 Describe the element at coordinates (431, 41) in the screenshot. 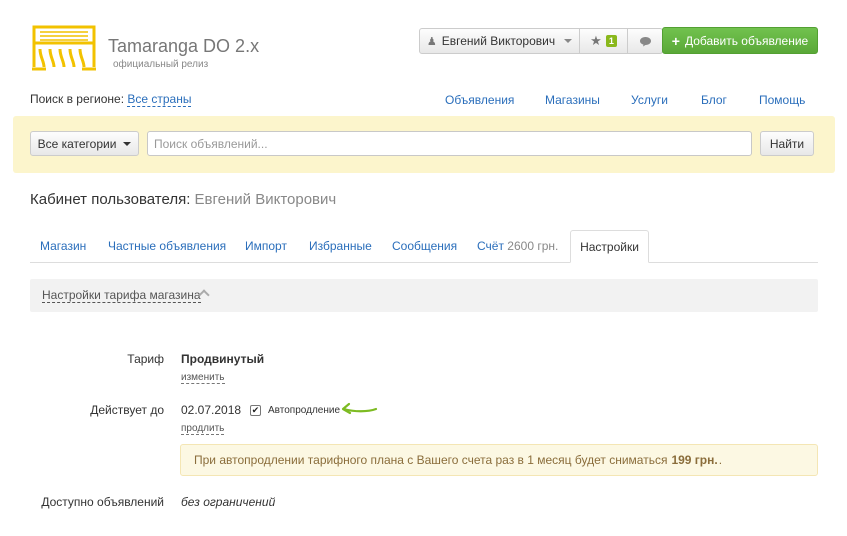

I see `user-icon: ♟` at that location.